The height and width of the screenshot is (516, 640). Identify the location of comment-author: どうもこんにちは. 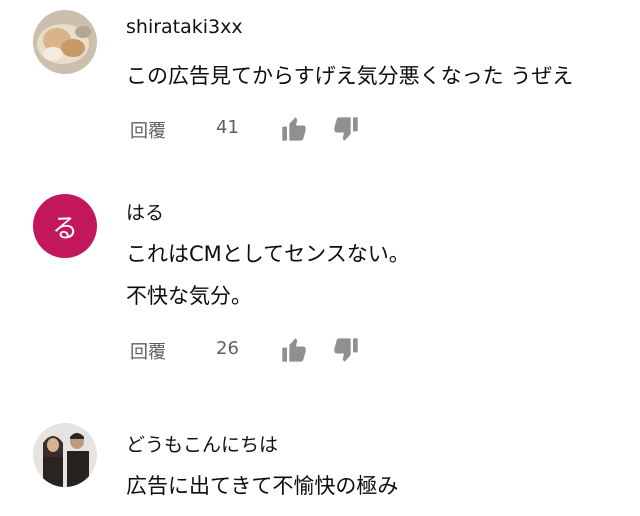
(202, 443).